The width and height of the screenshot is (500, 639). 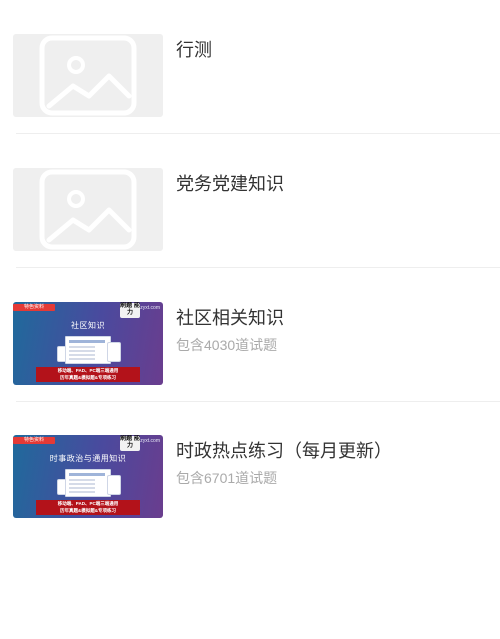 What do you see at coordinates (227, 478) in the screenshot?
I see `item-question-count: 包含6701道试题` at bounding box center [227, 478].